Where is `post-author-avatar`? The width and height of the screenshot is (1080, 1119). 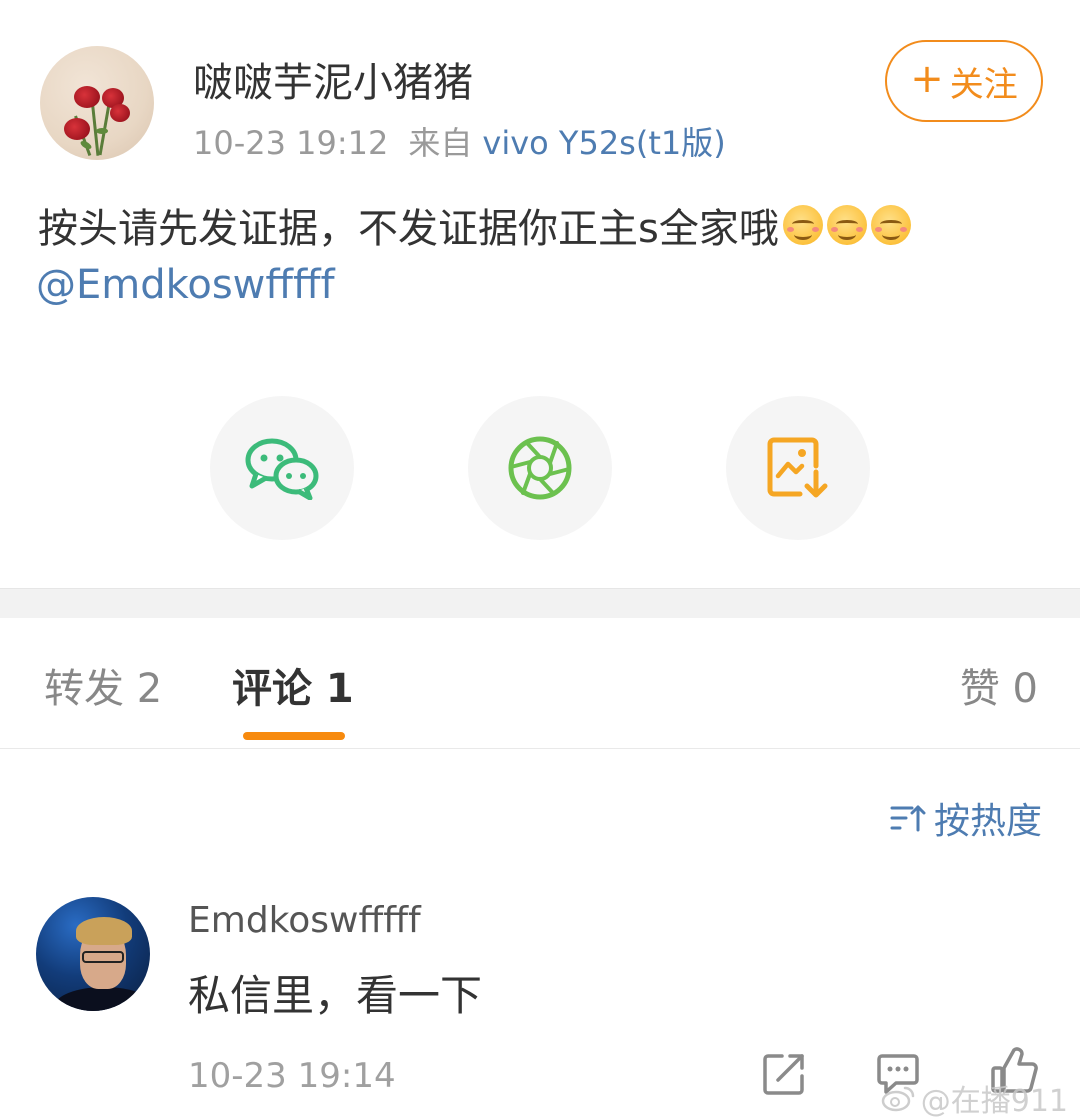 post-author-avatar is located at coordinates (97, 103).